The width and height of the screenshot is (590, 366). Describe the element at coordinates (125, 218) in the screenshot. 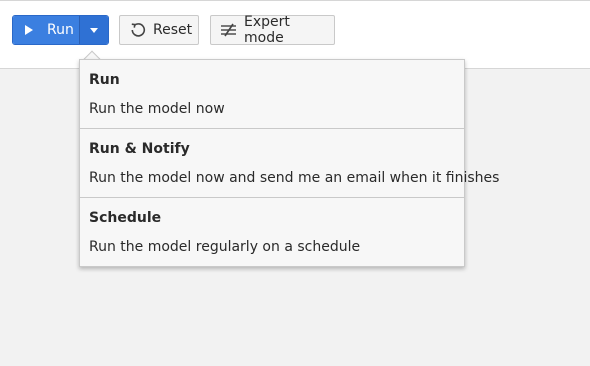

I see `menu-item-title: Schedule` at that location.